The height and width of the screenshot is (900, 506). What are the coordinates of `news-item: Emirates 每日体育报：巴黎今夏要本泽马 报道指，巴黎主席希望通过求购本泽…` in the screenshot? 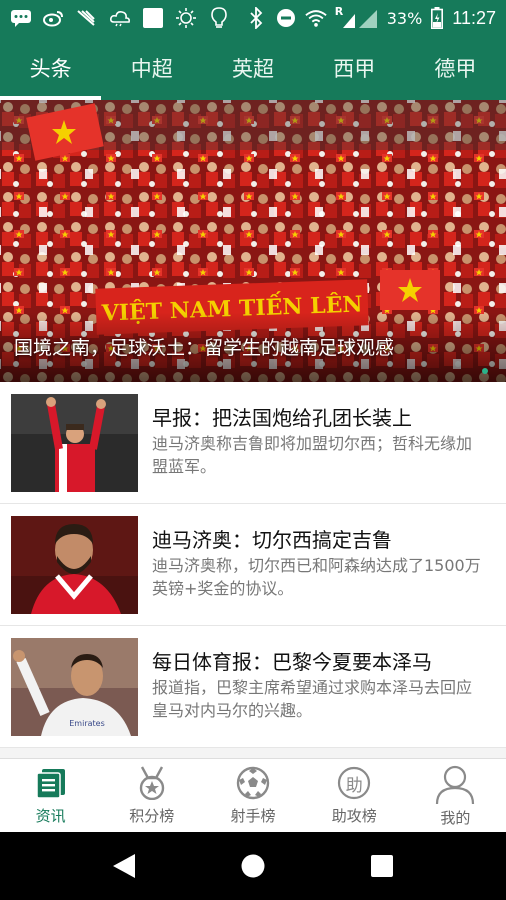 It's located at (253, 687).